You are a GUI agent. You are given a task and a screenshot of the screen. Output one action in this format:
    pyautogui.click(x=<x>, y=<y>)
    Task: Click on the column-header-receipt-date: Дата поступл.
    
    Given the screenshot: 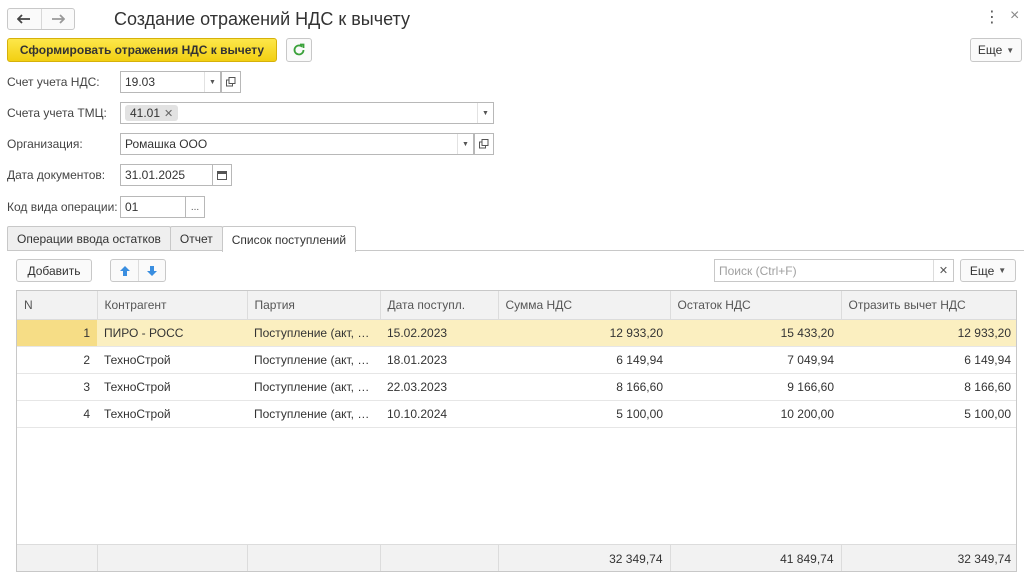 What is the action you would take?
    pyautogui.click(x=439, y=305)
    